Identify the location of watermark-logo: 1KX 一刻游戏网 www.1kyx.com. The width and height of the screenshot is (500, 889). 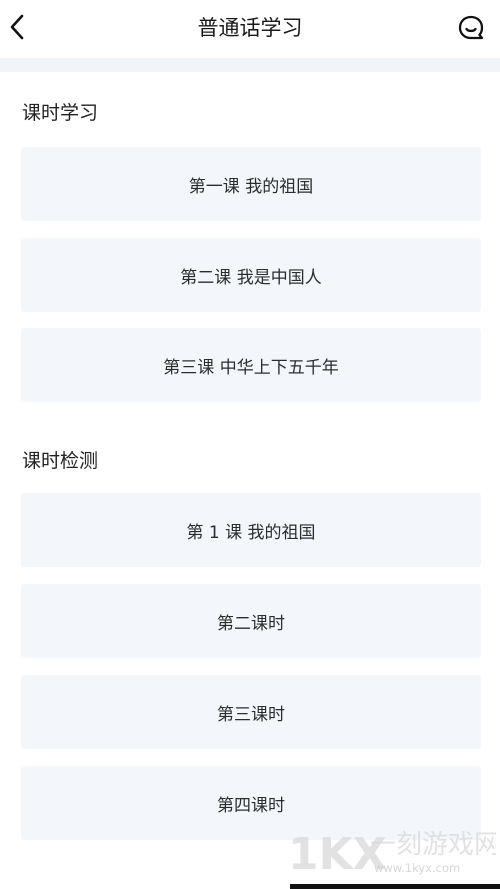
(392, 854).